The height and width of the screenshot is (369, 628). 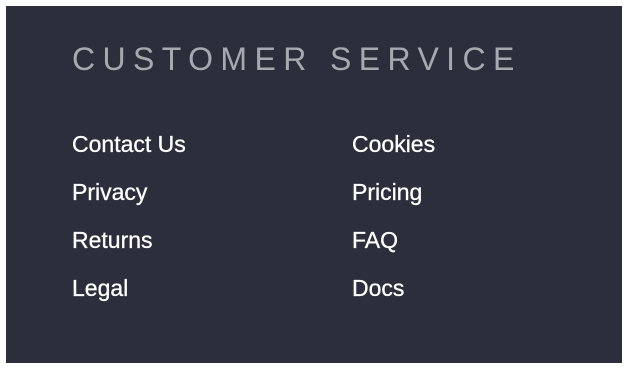 I want to click on contact-us-link: Contact Us, so click(x=129, y=144).